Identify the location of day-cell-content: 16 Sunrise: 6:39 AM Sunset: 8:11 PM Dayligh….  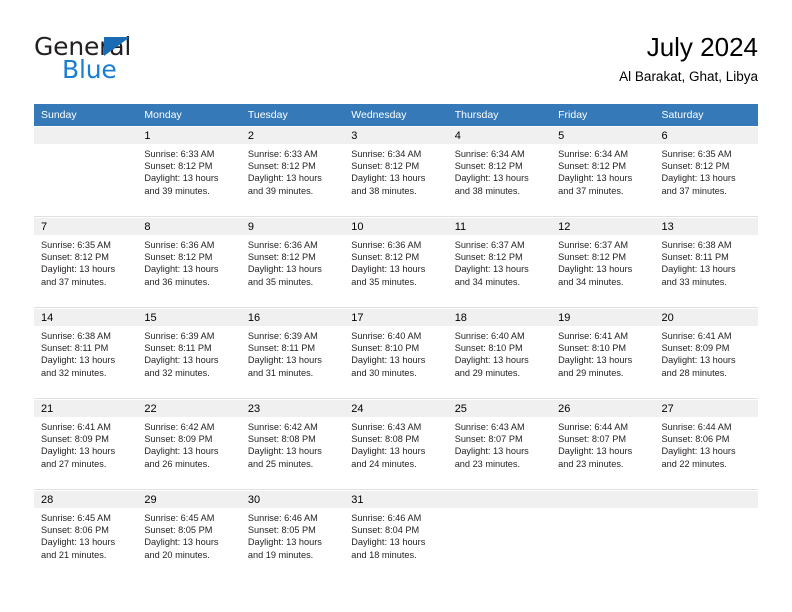
(292, 353).